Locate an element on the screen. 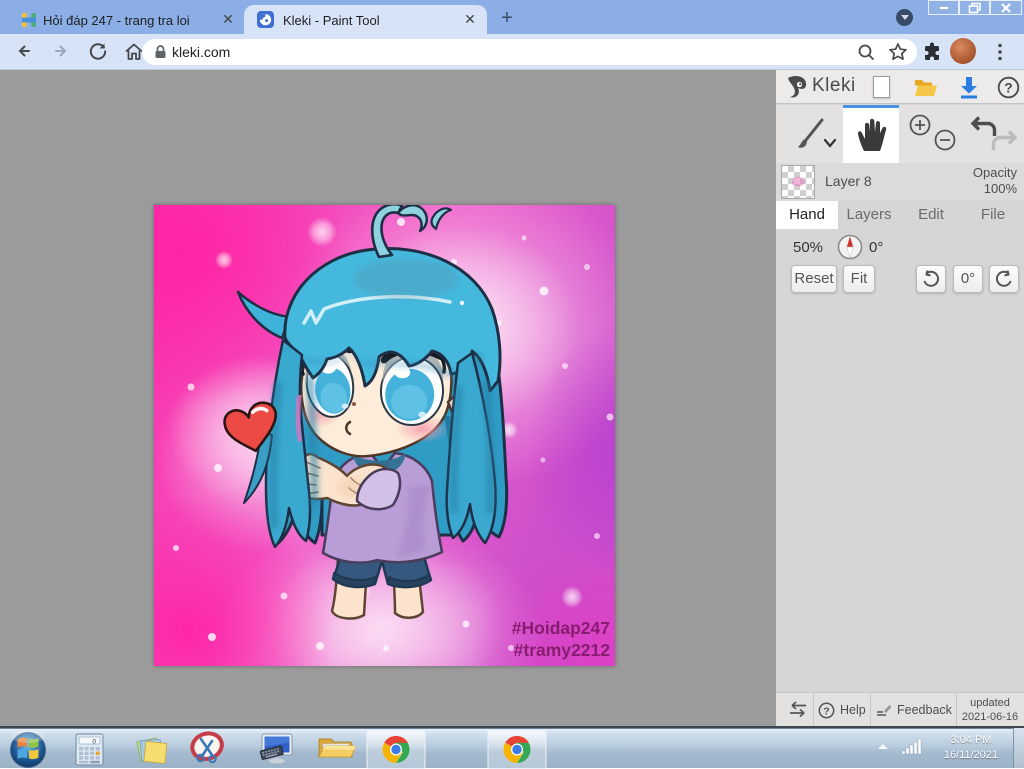 The width and height of the screenshot is (1024, 769). svg-text: #Hoidap247 is located at coordinates (561, 628).